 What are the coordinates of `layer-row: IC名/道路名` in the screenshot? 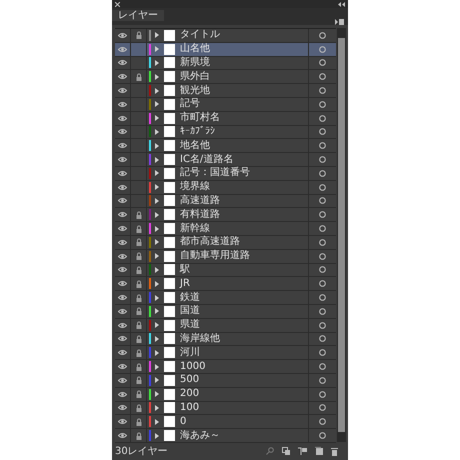 It's located at (225, 160).